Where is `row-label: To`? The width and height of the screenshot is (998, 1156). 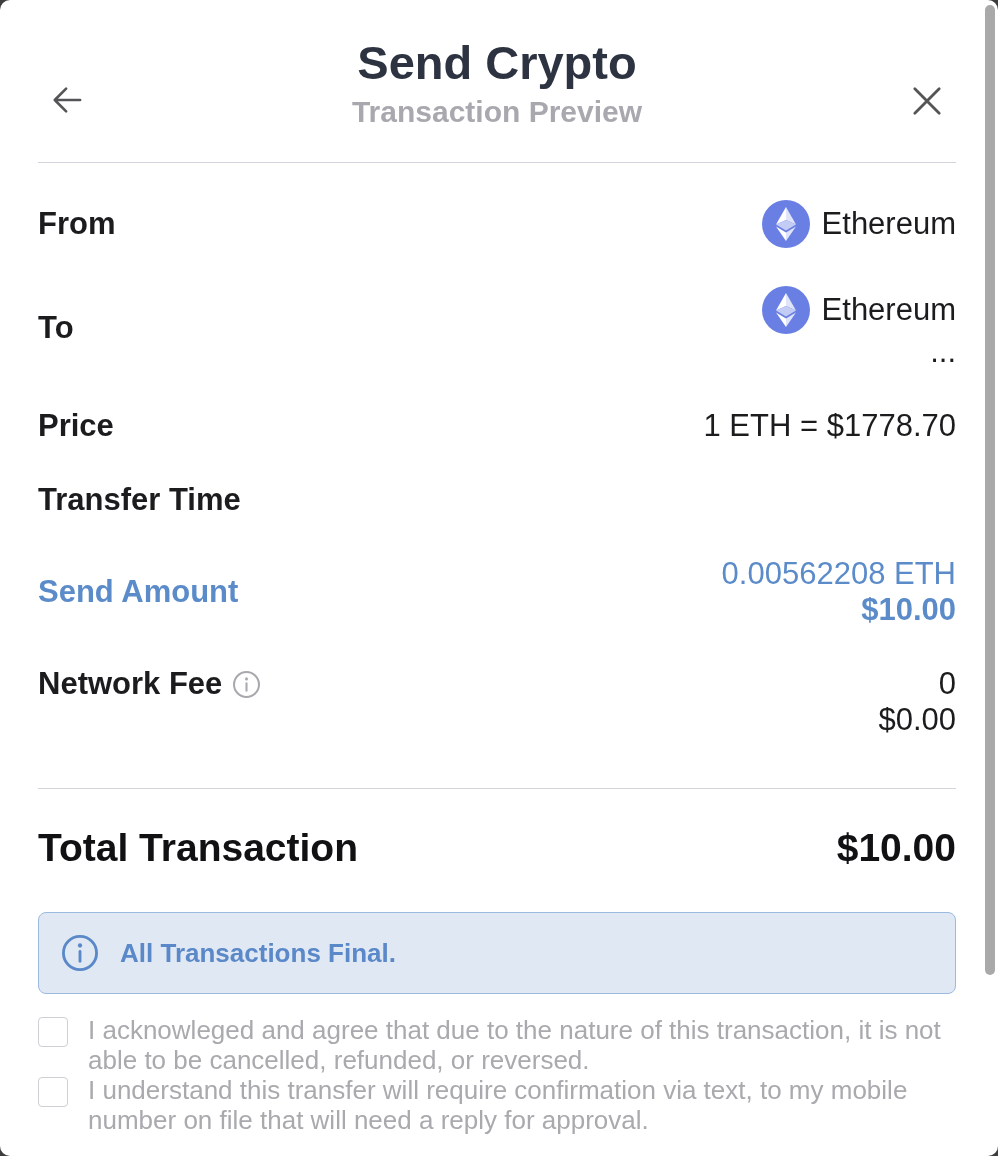
row-label: To is located at coordinates (56, 328).